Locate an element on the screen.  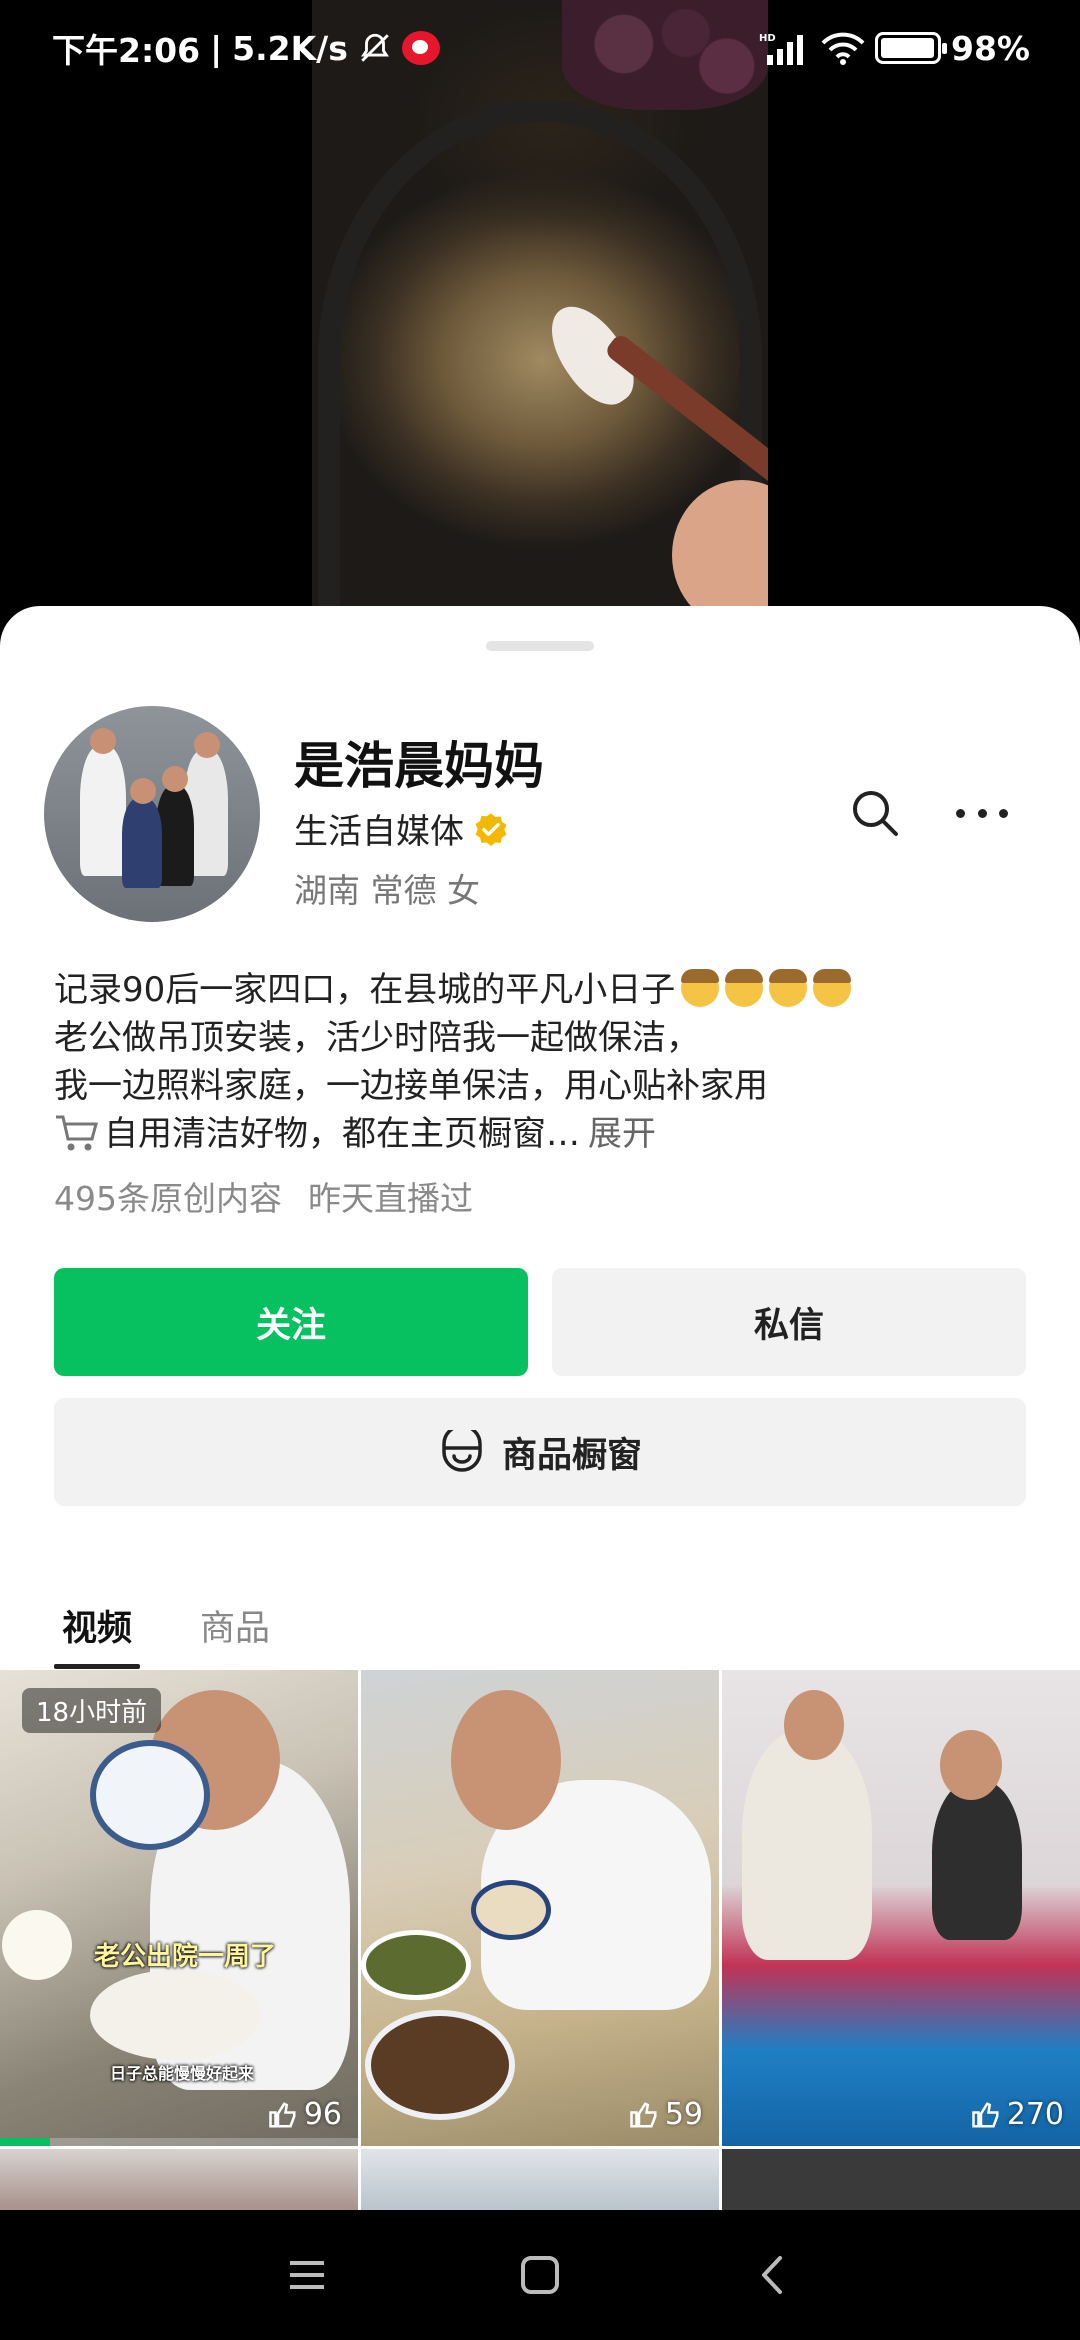
thumb-egg is located at coordinates (37, 1945).